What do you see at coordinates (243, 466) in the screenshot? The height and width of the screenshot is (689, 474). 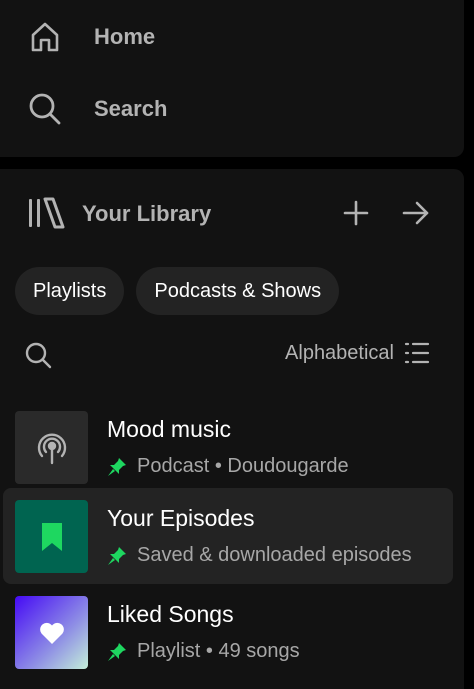 I see `item-subtitle-text: Podcast • Doudougarde` at bounding box center [243, 466].